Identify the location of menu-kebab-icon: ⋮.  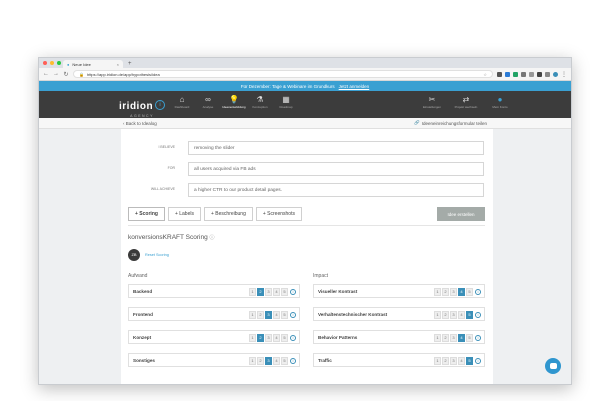
(564, 74).